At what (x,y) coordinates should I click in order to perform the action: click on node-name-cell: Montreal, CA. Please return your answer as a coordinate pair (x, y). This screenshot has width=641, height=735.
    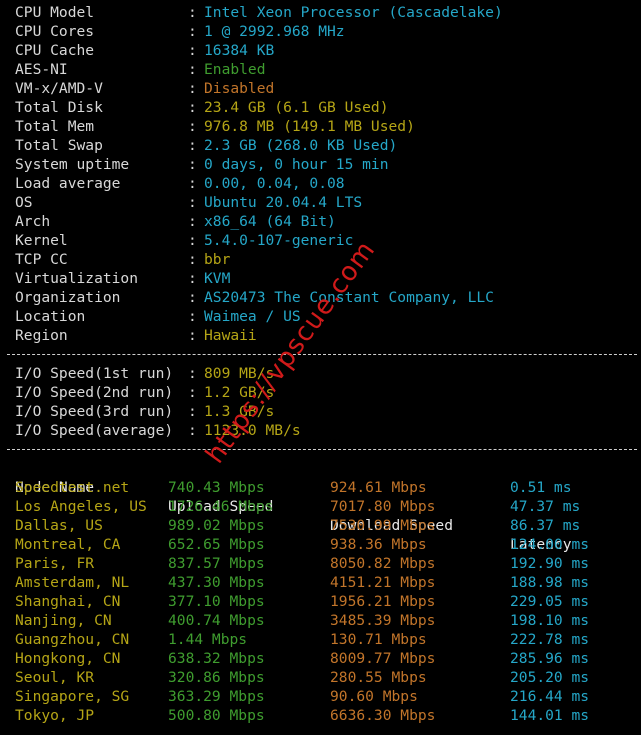
    Looking at the image, I should click on (68, 544).